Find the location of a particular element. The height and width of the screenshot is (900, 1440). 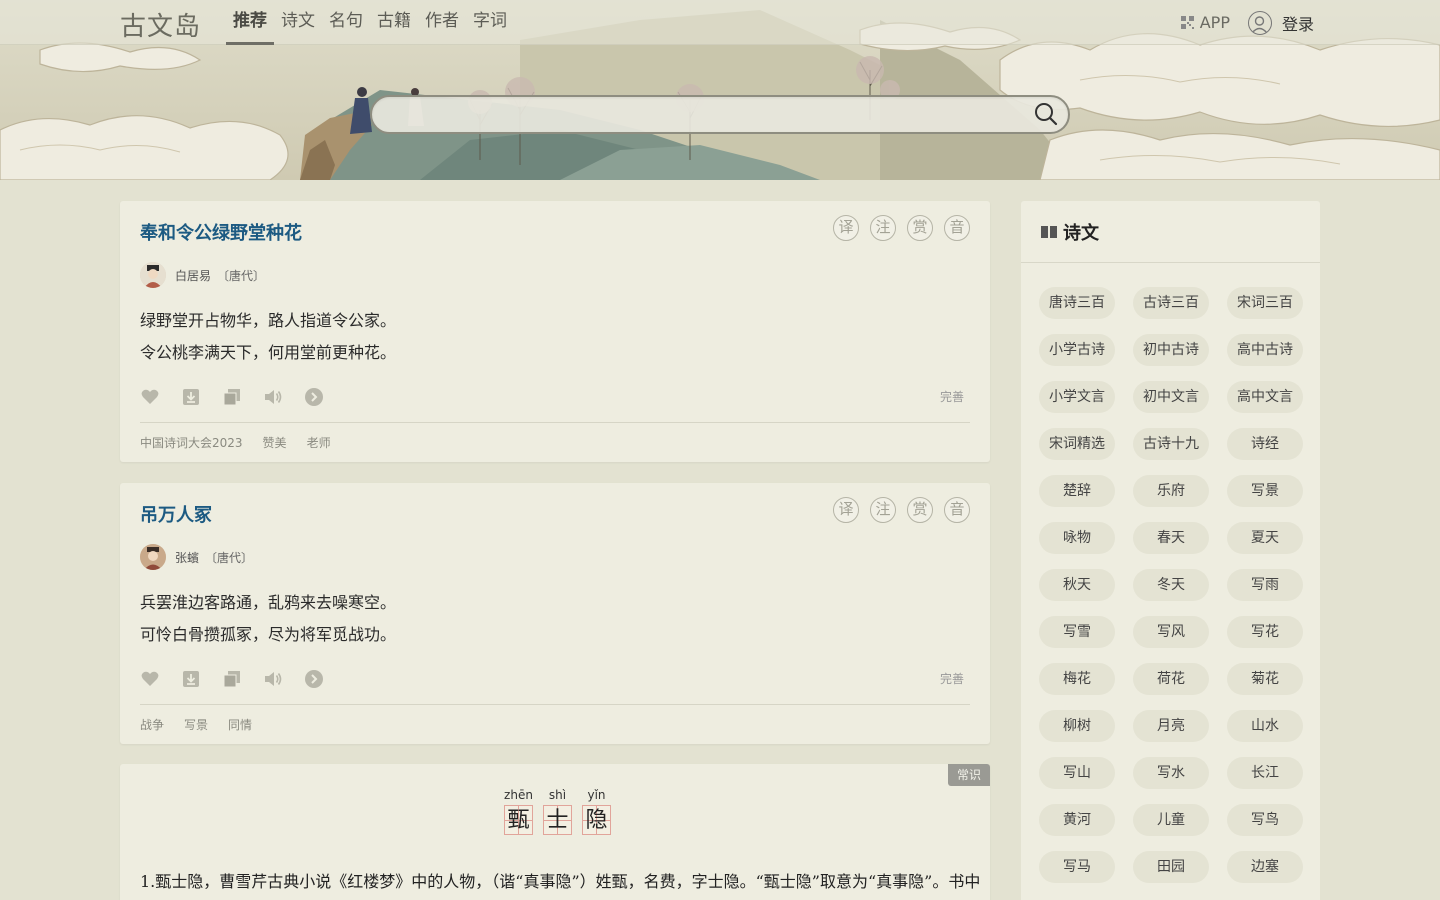

pinyin-cell: yǐn 隐 is located at coordinates (596, 811).